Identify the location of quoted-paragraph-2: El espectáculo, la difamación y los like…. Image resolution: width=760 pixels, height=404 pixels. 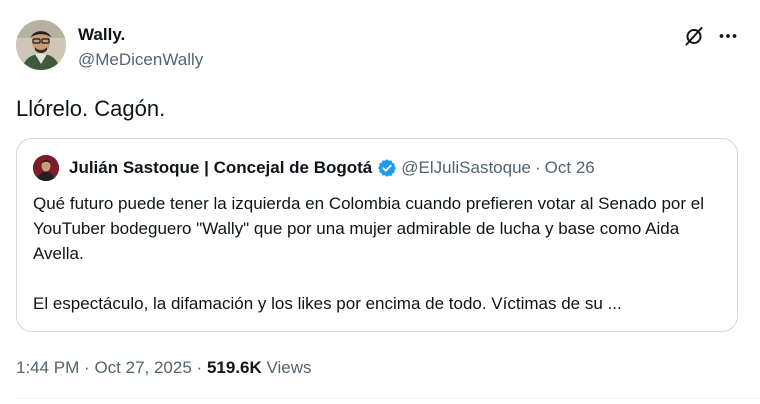
(327, 303).